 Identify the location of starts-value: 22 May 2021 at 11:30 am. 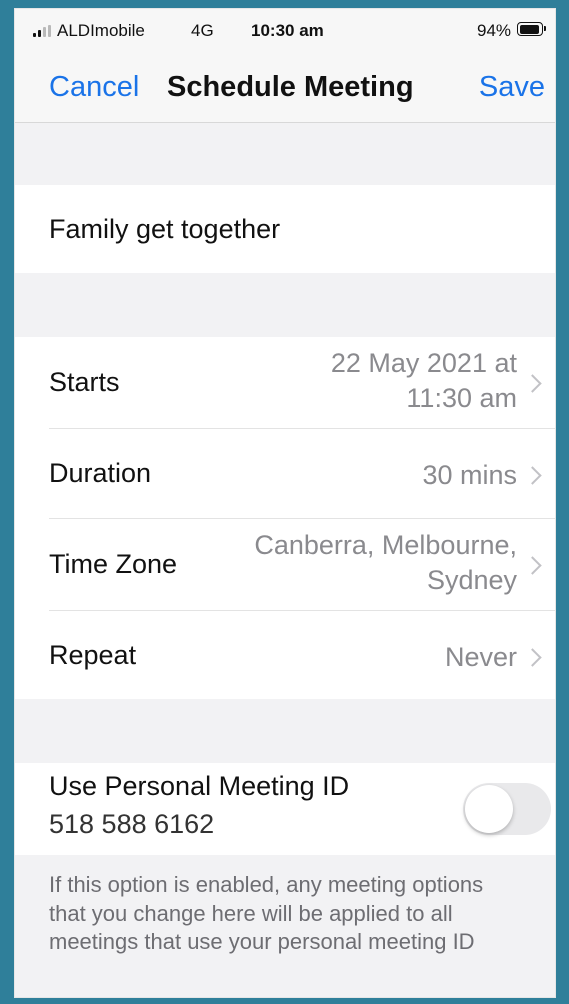
(424, 380).